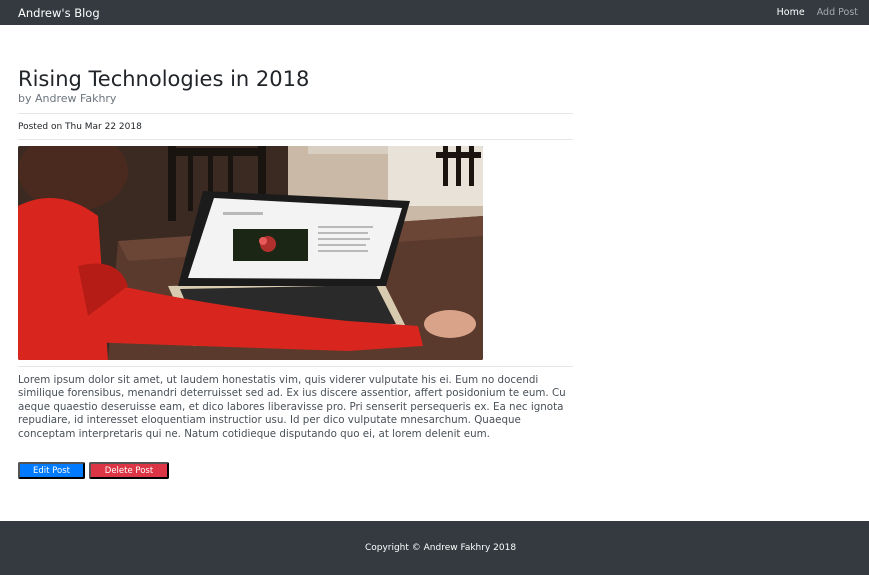 The height and width of the screenshot is (575, 869). What do you see at coordinates (51, 470) in the screenshot?
I see `edit-post-button: Edit Post` at bounding box center [51, 470].